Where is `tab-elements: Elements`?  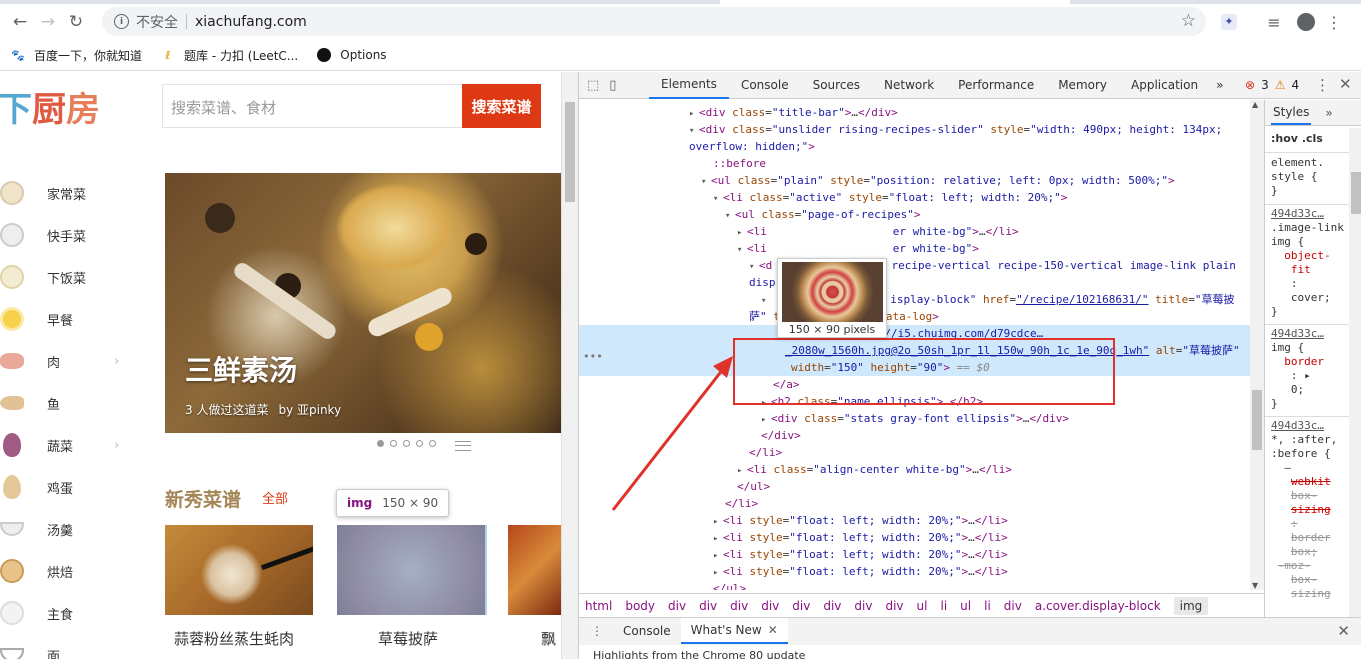
tab-elements: Elements is located at coordinates (689, 85).